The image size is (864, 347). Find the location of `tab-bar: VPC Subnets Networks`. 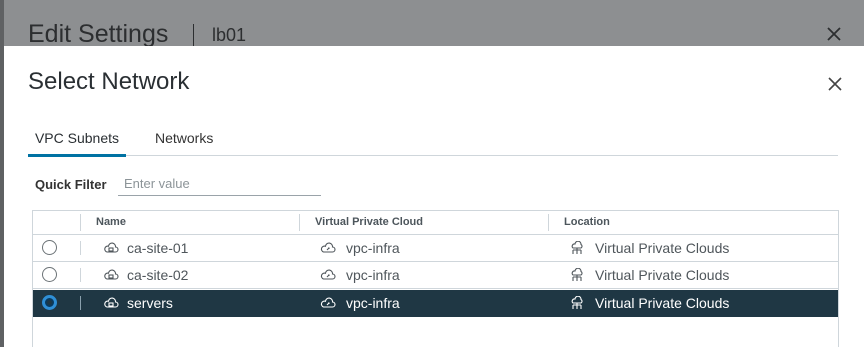

tab-bar: VPC Subnets Networks is located at coordinates (433, 141).